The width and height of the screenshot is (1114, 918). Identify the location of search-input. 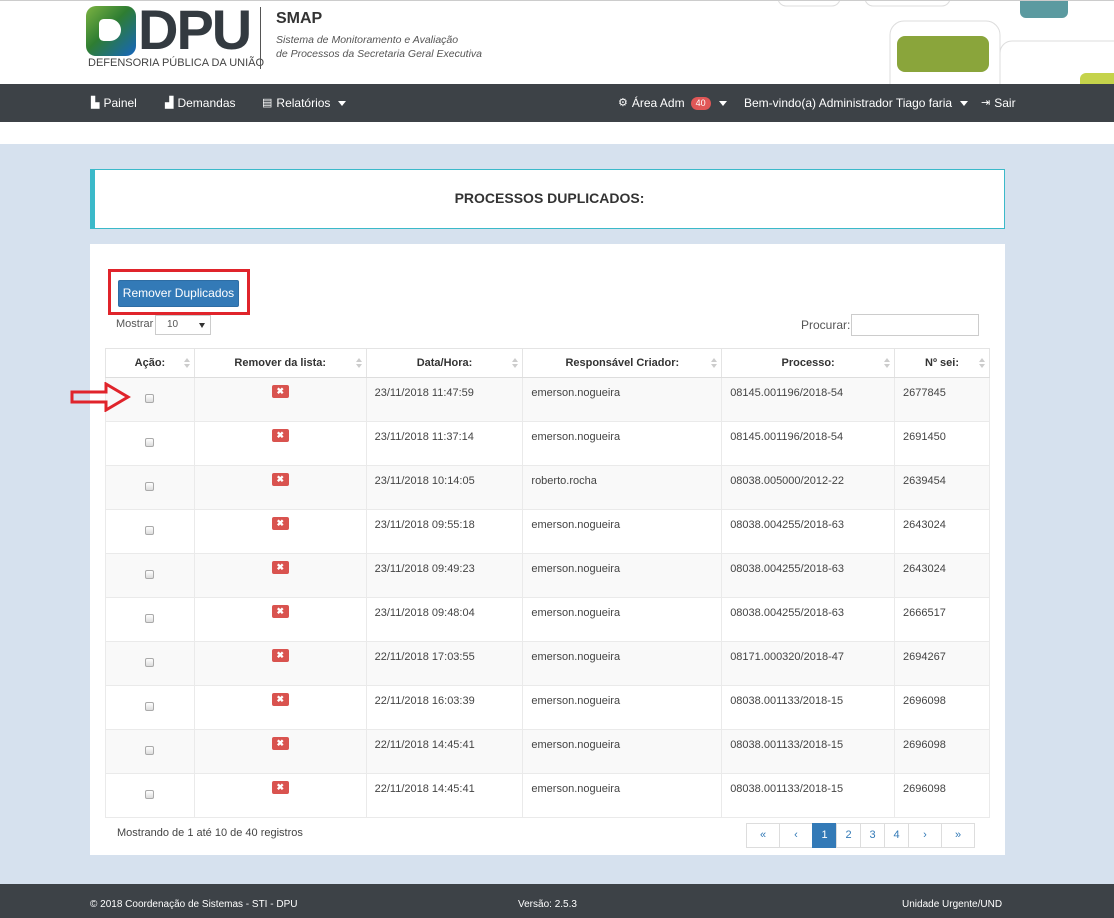
(915, 325).